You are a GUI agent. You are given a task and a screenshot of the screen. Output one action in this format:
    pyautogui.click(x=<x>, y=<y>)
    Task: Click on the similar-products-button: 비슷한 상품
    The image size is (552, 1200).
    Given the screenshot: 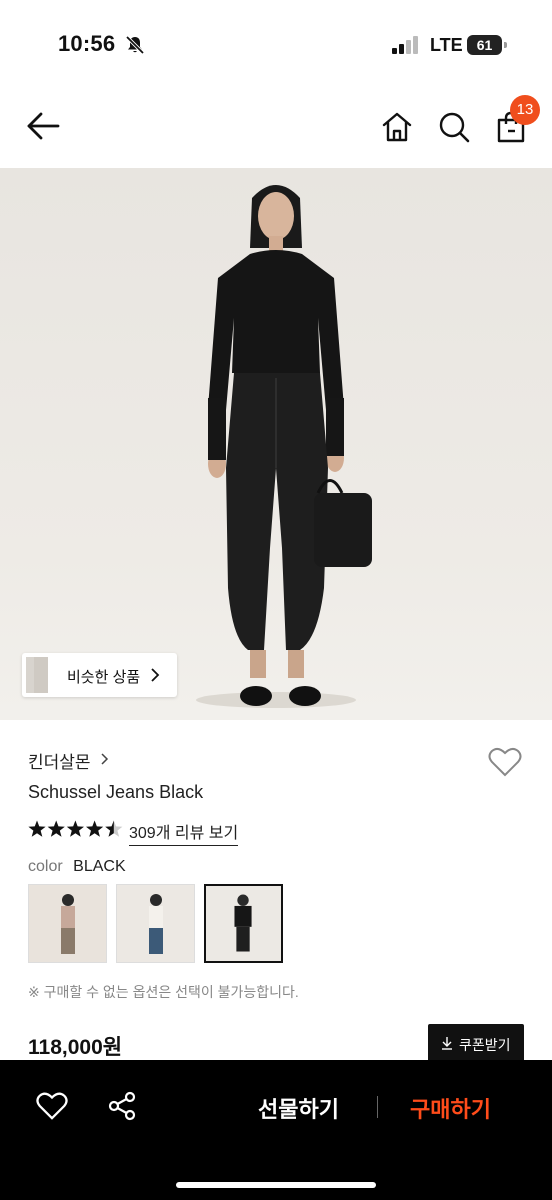 What is the action you would take?
    pyautogui.click(x=99, y=675)
    